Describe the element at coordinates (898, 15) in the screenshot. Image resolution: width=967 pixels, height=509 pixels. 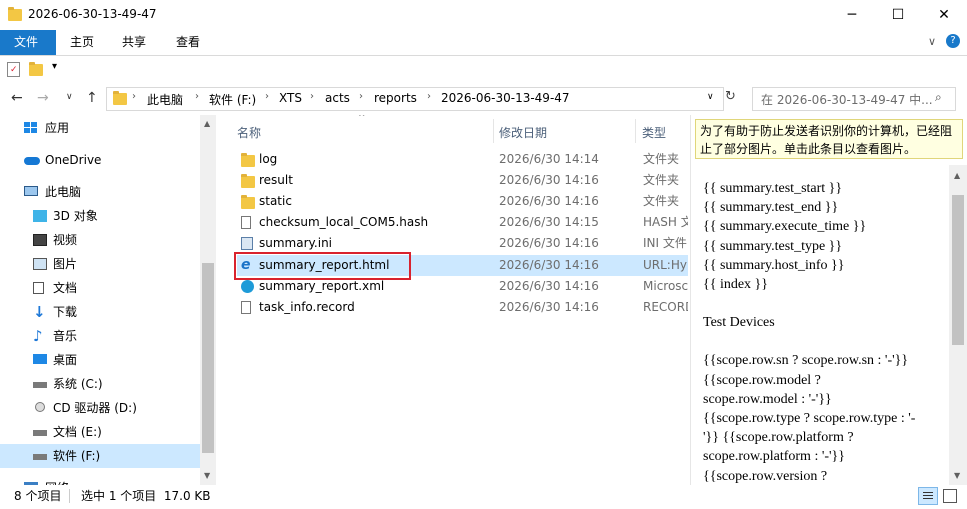
I see `maximize-button: ☐` at that location.